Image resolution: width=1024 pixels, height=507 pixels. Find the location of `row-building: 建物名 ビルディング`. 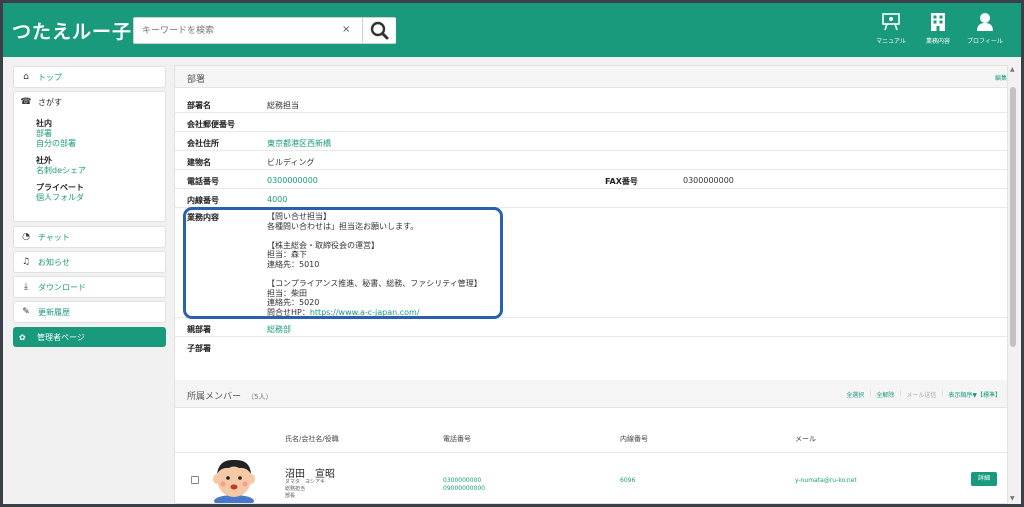

row-building: 建物名 ビルディング is located at coordinates (591, 160).